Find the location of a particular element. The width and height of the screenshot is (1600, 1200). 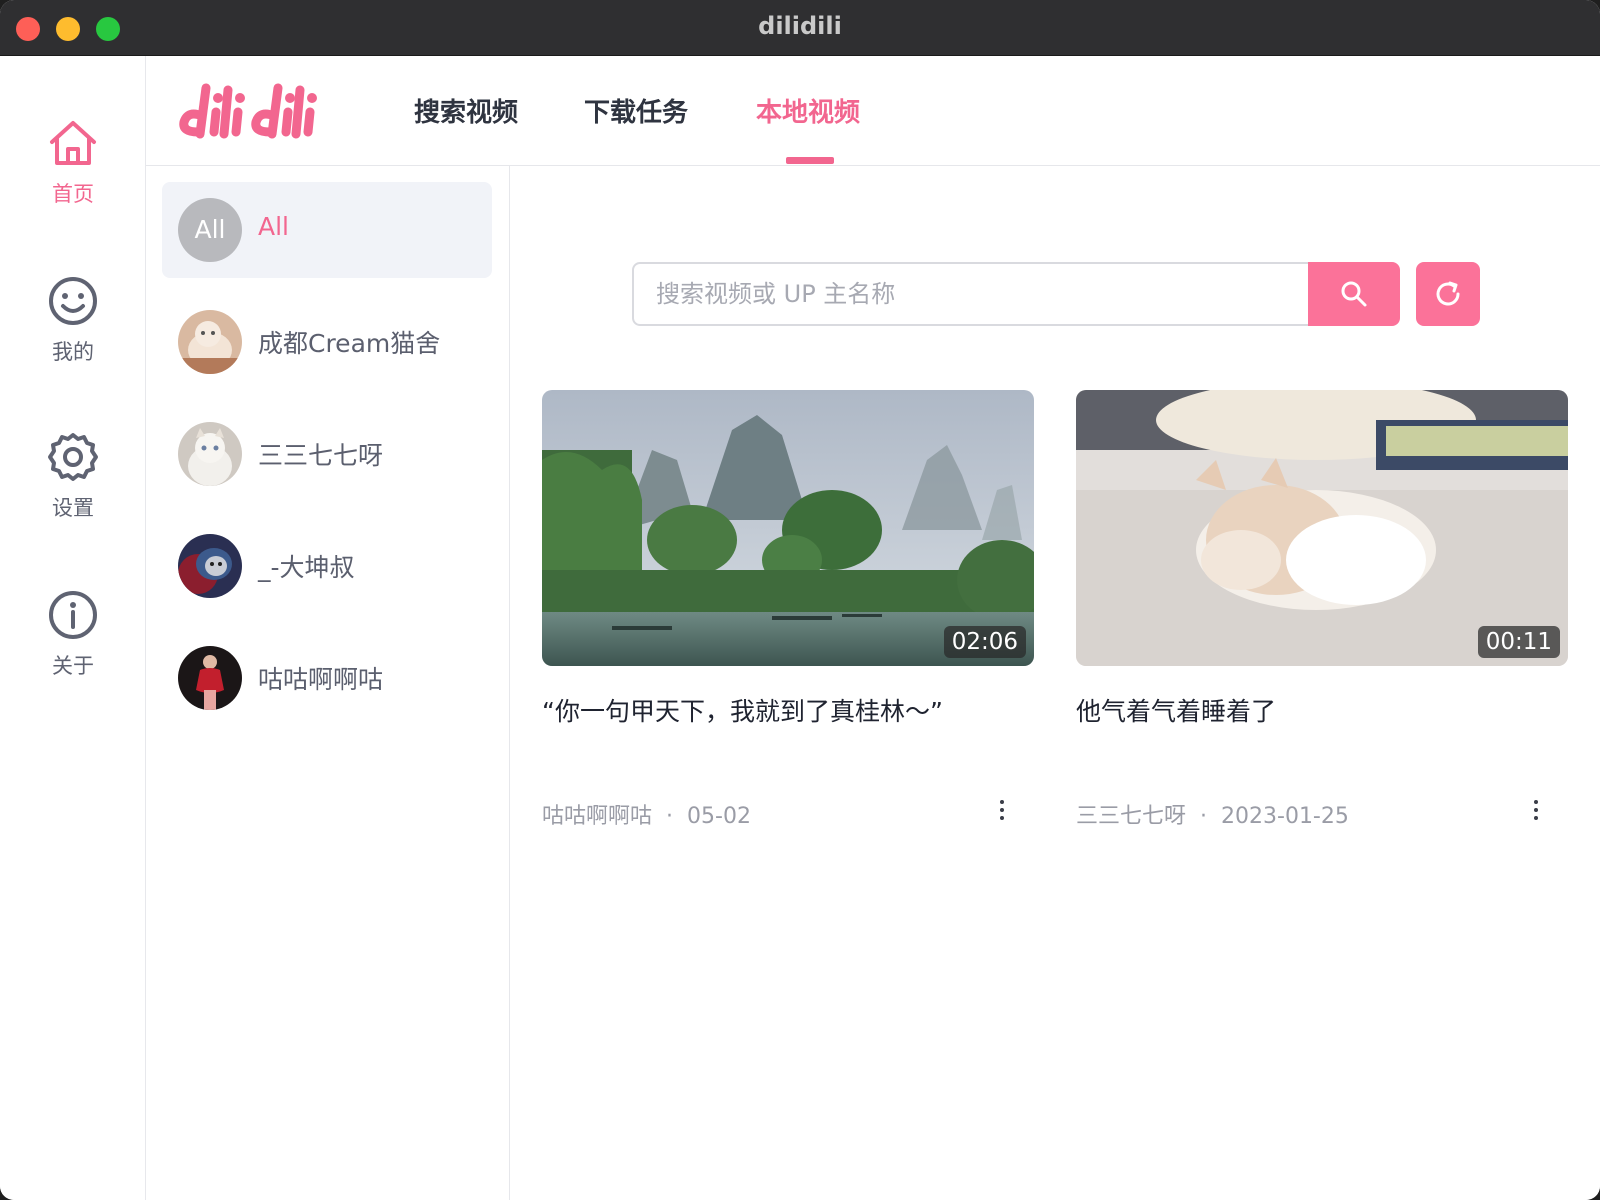

smile-icon is located at coordinates (73, 301).